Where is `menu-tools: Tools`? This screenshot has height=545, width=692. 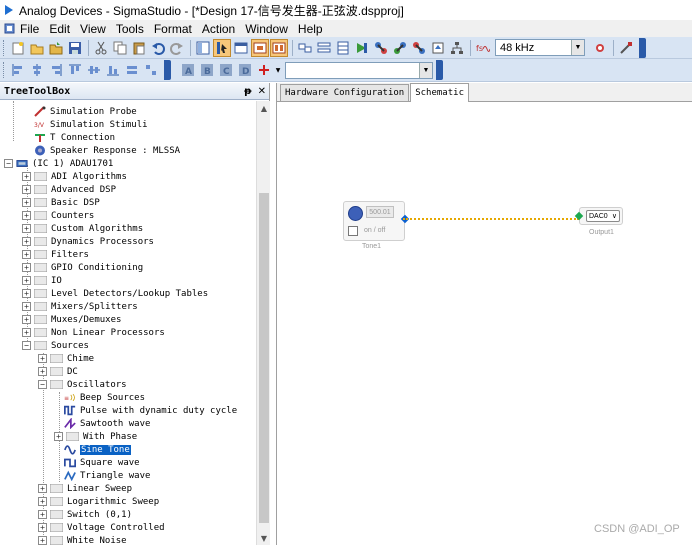 menu-tools: Tools is located at coordinates (130, 29).